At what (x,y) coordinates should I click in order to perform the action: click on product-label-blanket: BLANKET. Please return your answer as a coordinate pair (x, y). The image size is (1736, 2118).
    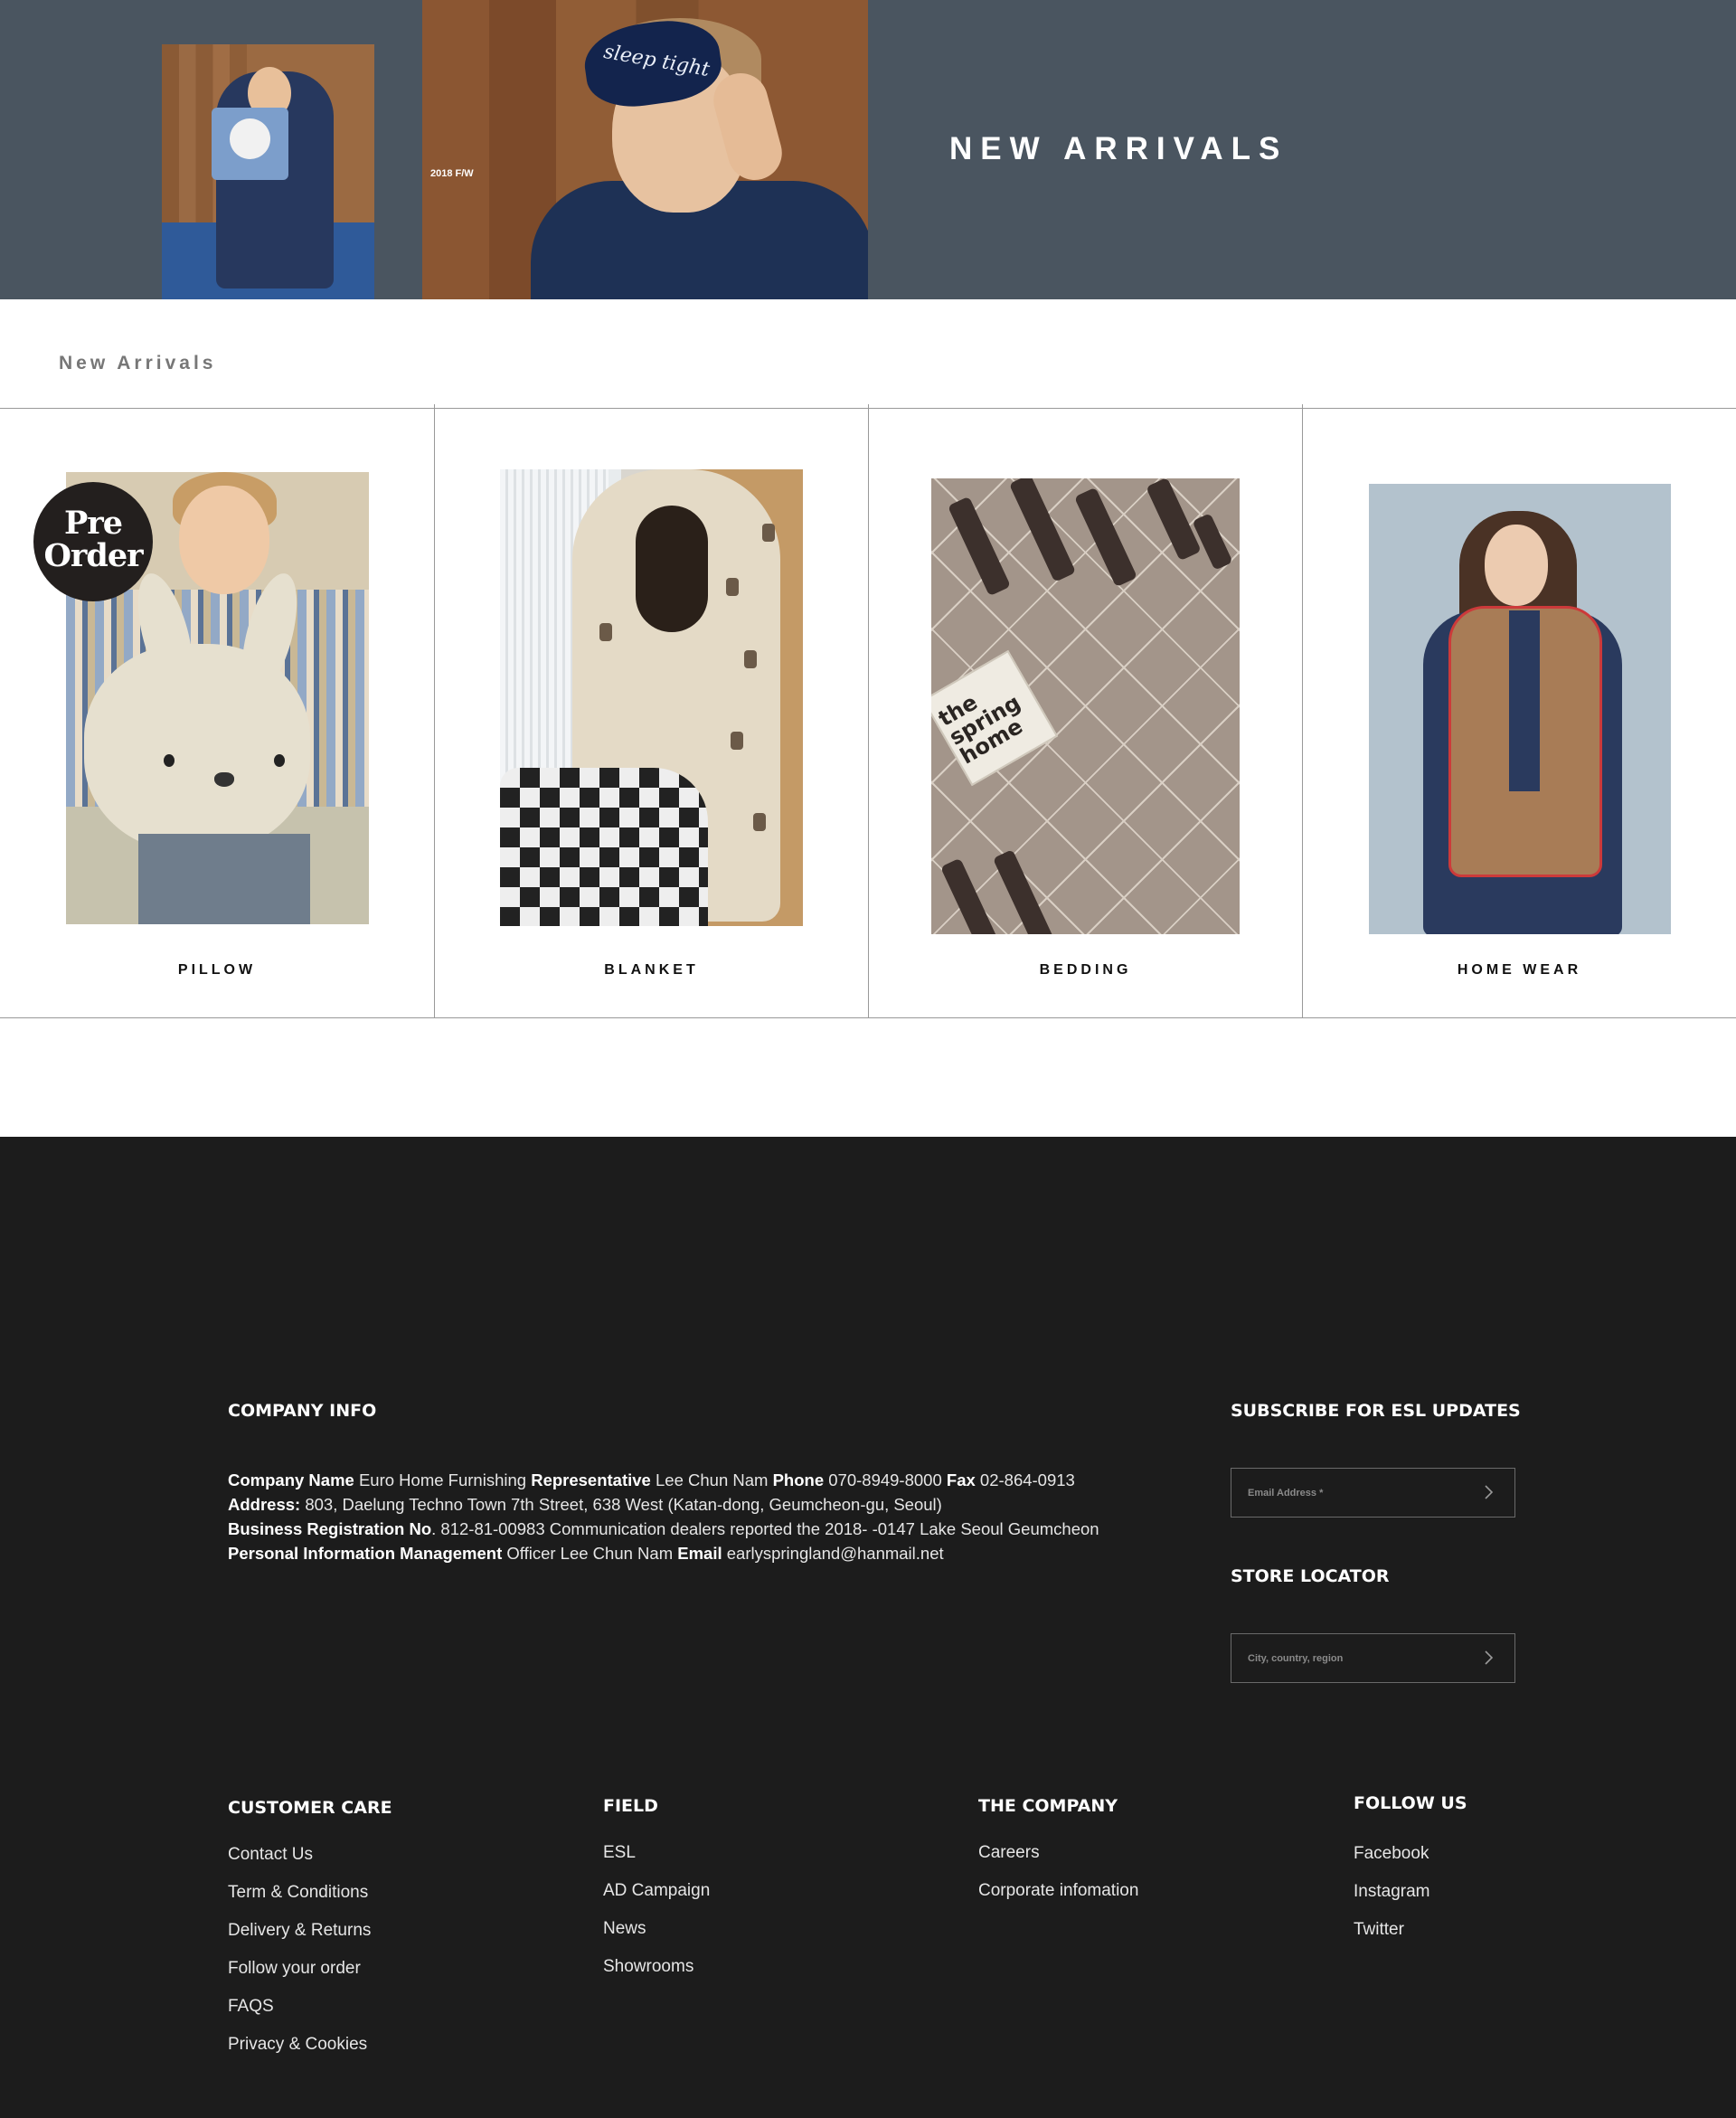
    Looking at the image, I should click on (652, 970).